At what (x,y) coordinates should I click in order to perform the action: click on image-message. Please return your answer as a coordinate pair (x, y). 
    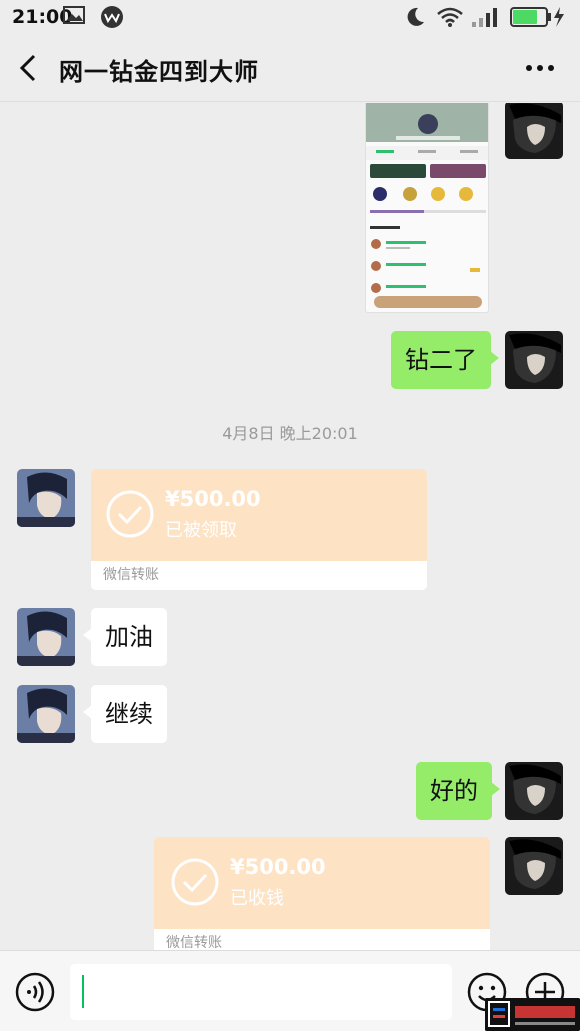
    Looking at the image, I should click on (427, 208).